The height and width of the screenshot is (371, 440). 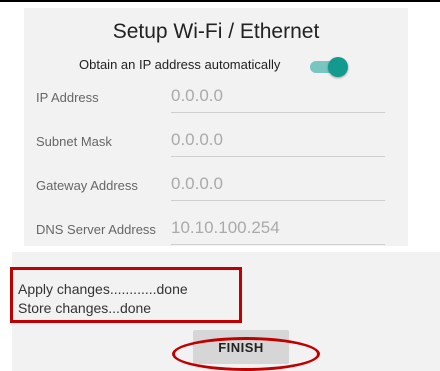 What do you see at coordinates (180, 64) in the screenshot?
I see `dhcp-toggle-label: Obtain an IP address automatically` at bounding box center [180, 64].